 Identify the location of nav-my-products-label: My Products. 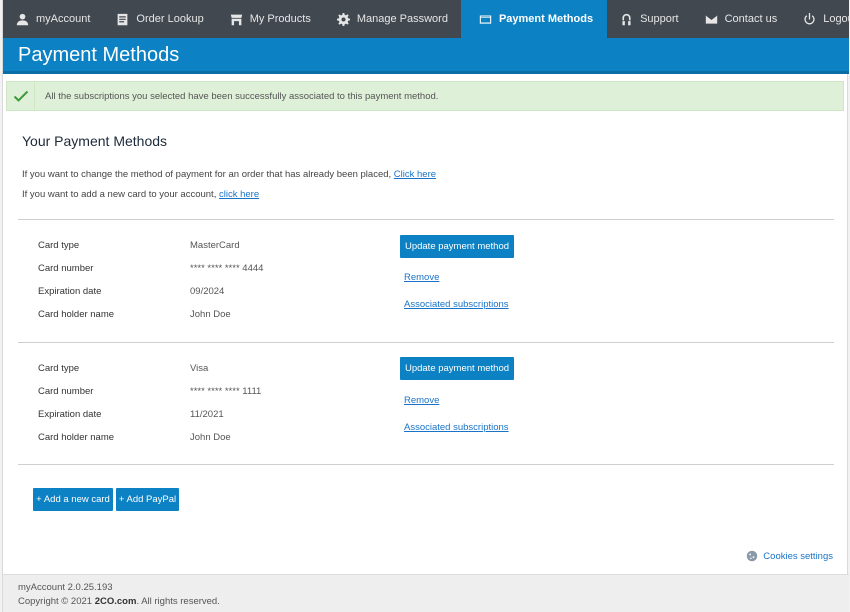
(280, 19).